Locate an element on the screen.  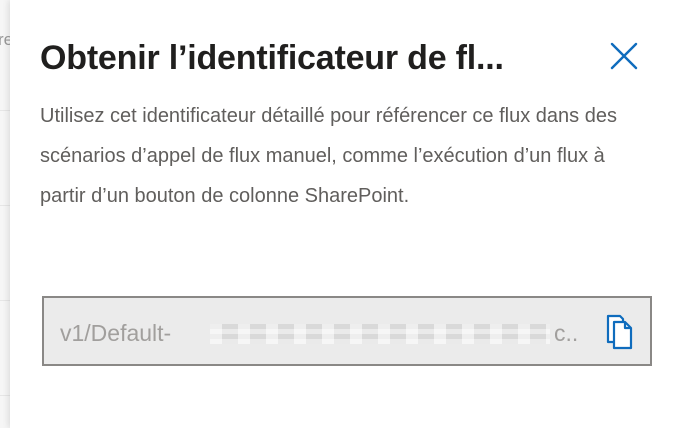
copy-icon is located at coordinates (619, 332).